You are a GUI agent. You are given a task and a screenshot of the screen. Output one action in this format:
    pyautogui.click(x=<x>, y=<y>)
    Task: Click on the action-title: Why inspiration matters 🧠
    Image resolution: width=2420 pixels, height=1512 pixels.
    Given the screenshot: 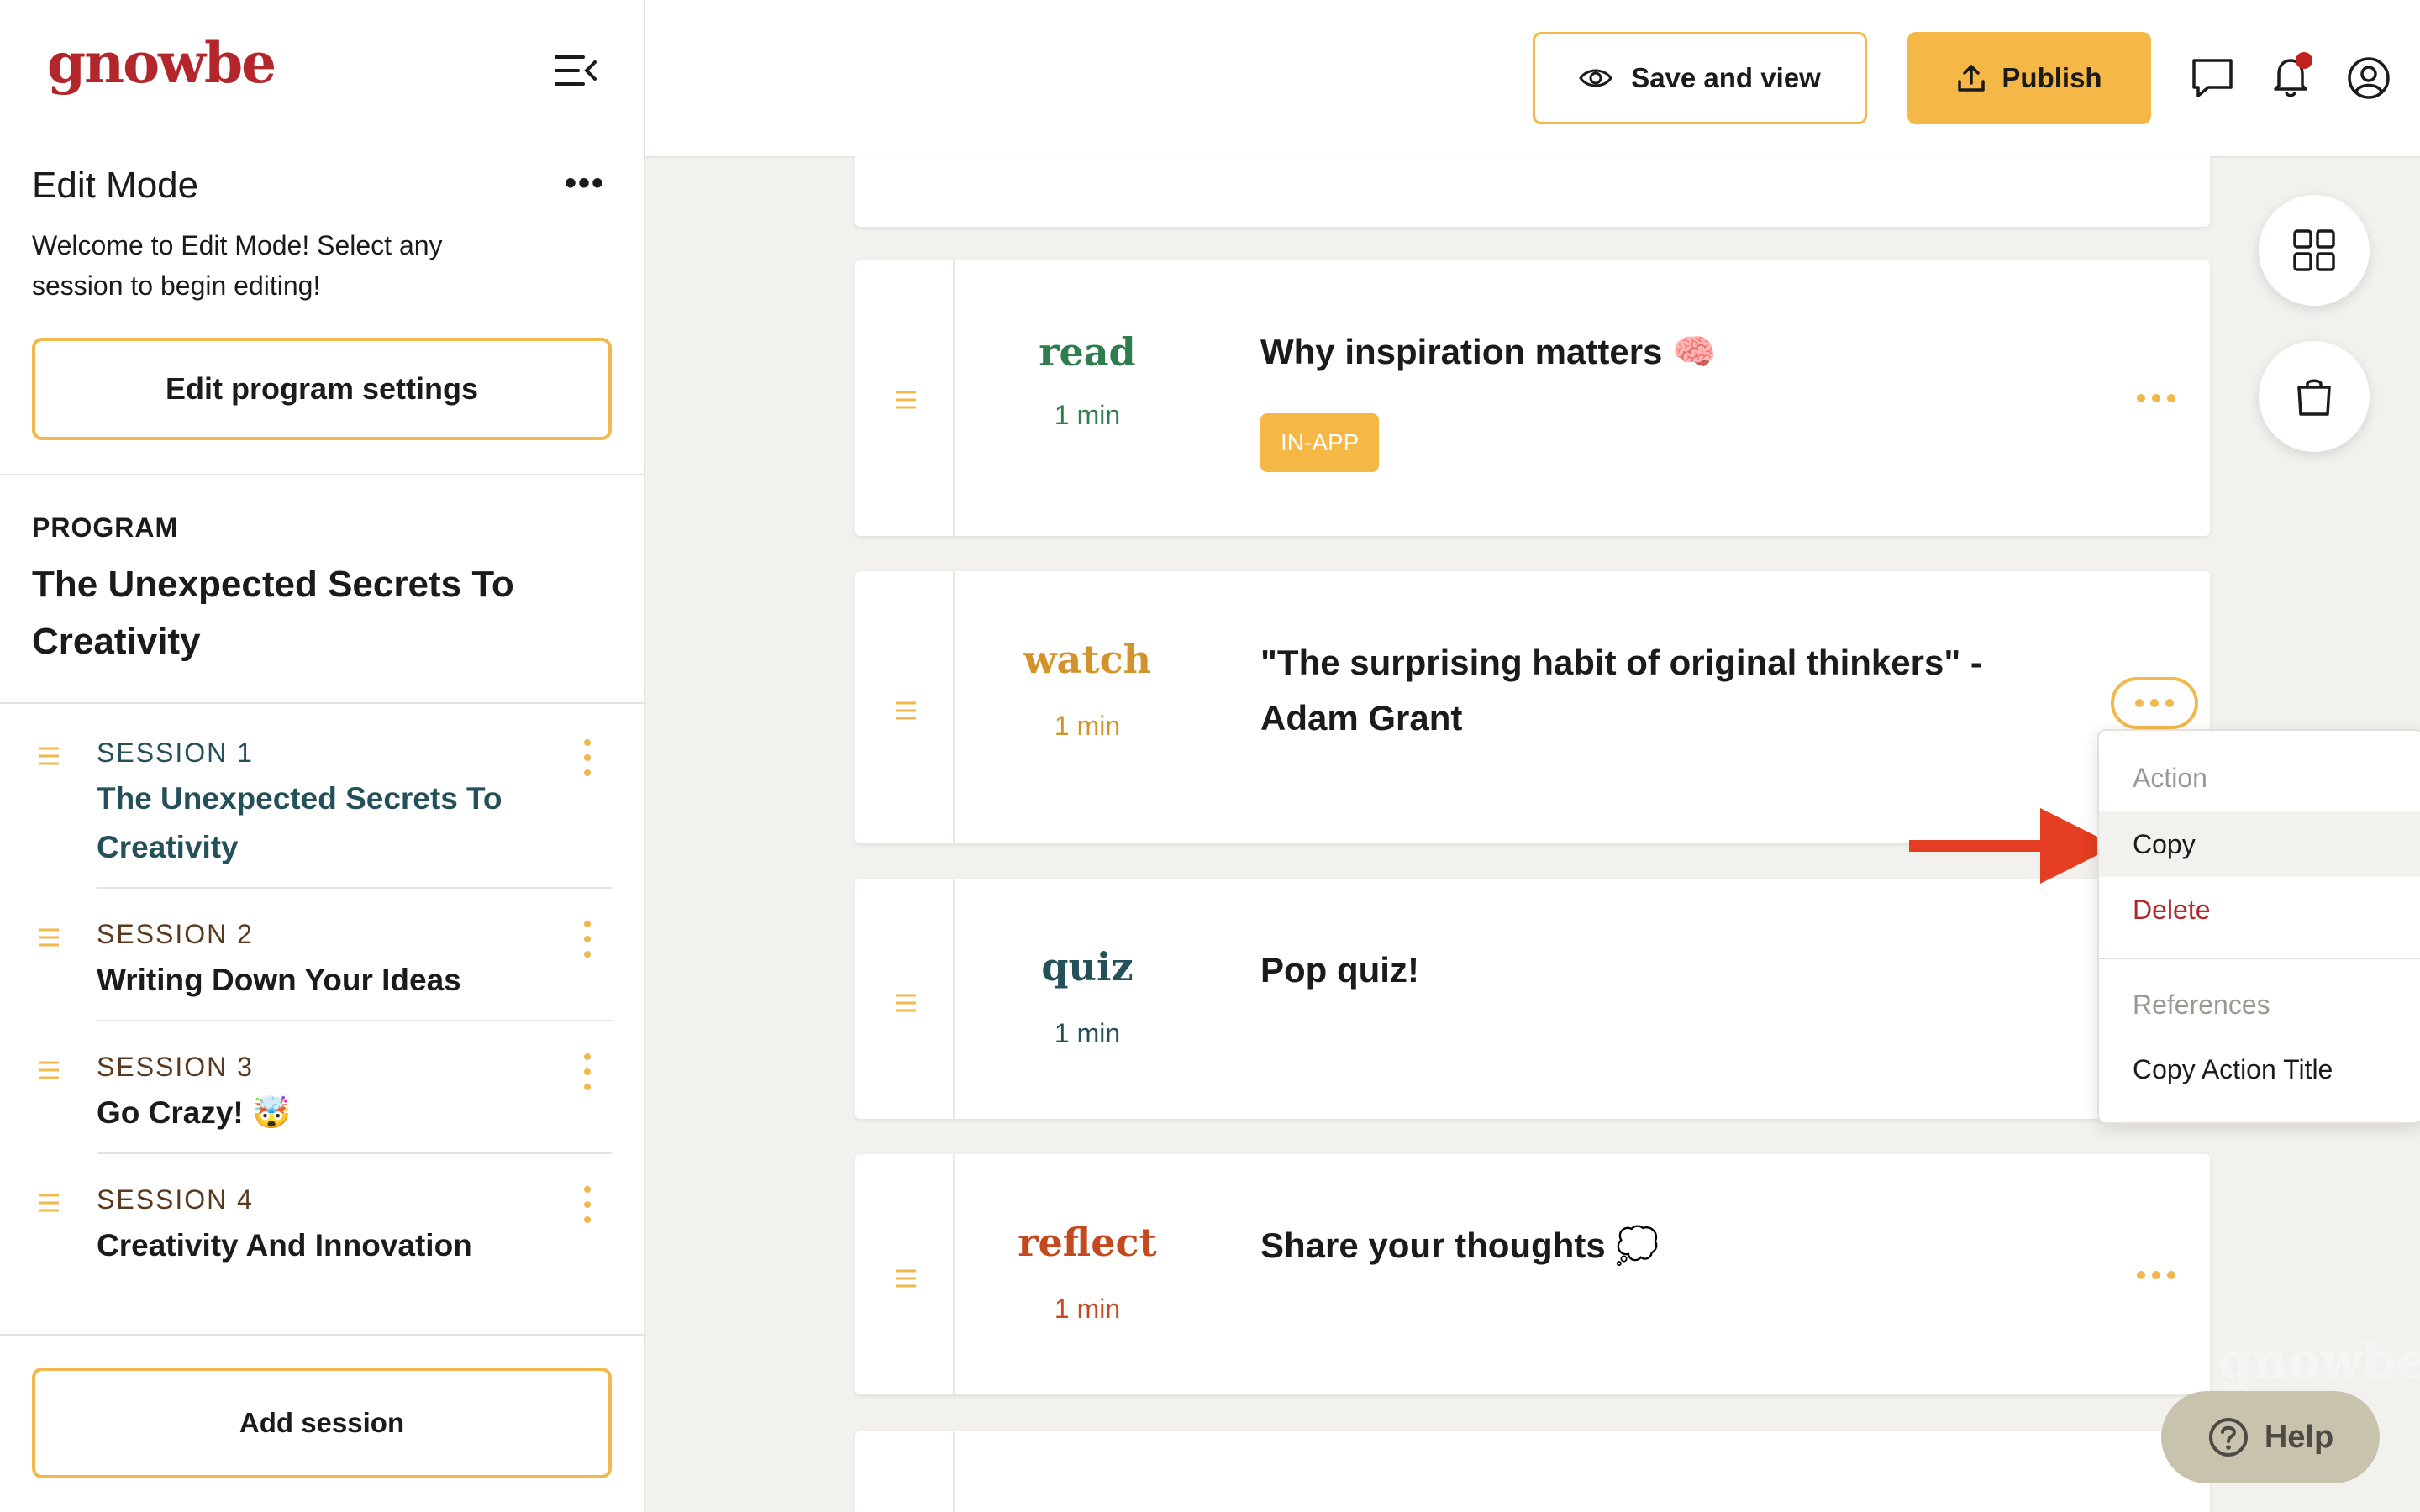 What is the action you would take?
    pyautogui.click(x=1638, y=352)
    